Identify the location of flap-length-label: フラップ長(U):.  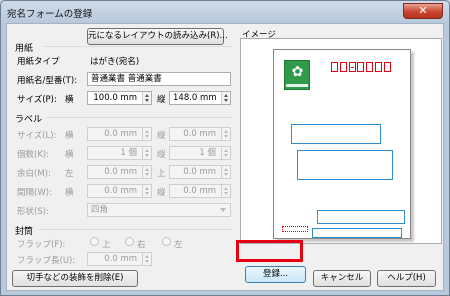
(46, 261).